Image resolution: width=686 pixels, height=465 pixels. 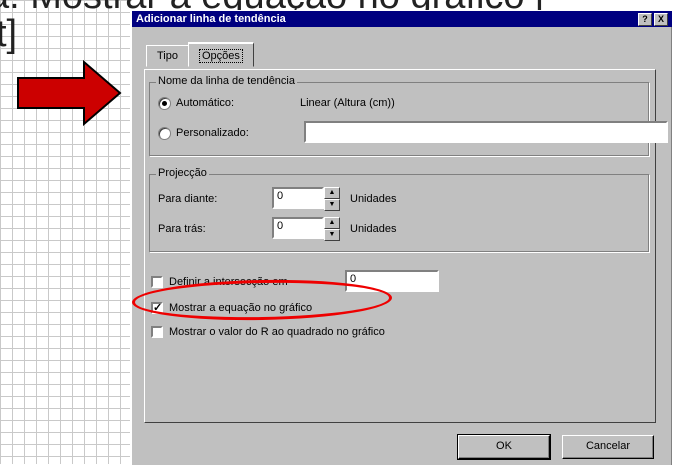 What do you see at coordinates (182, 229) in the screenshot?
I see `backward-label: Para trás:` at bounding box center [182, 229].